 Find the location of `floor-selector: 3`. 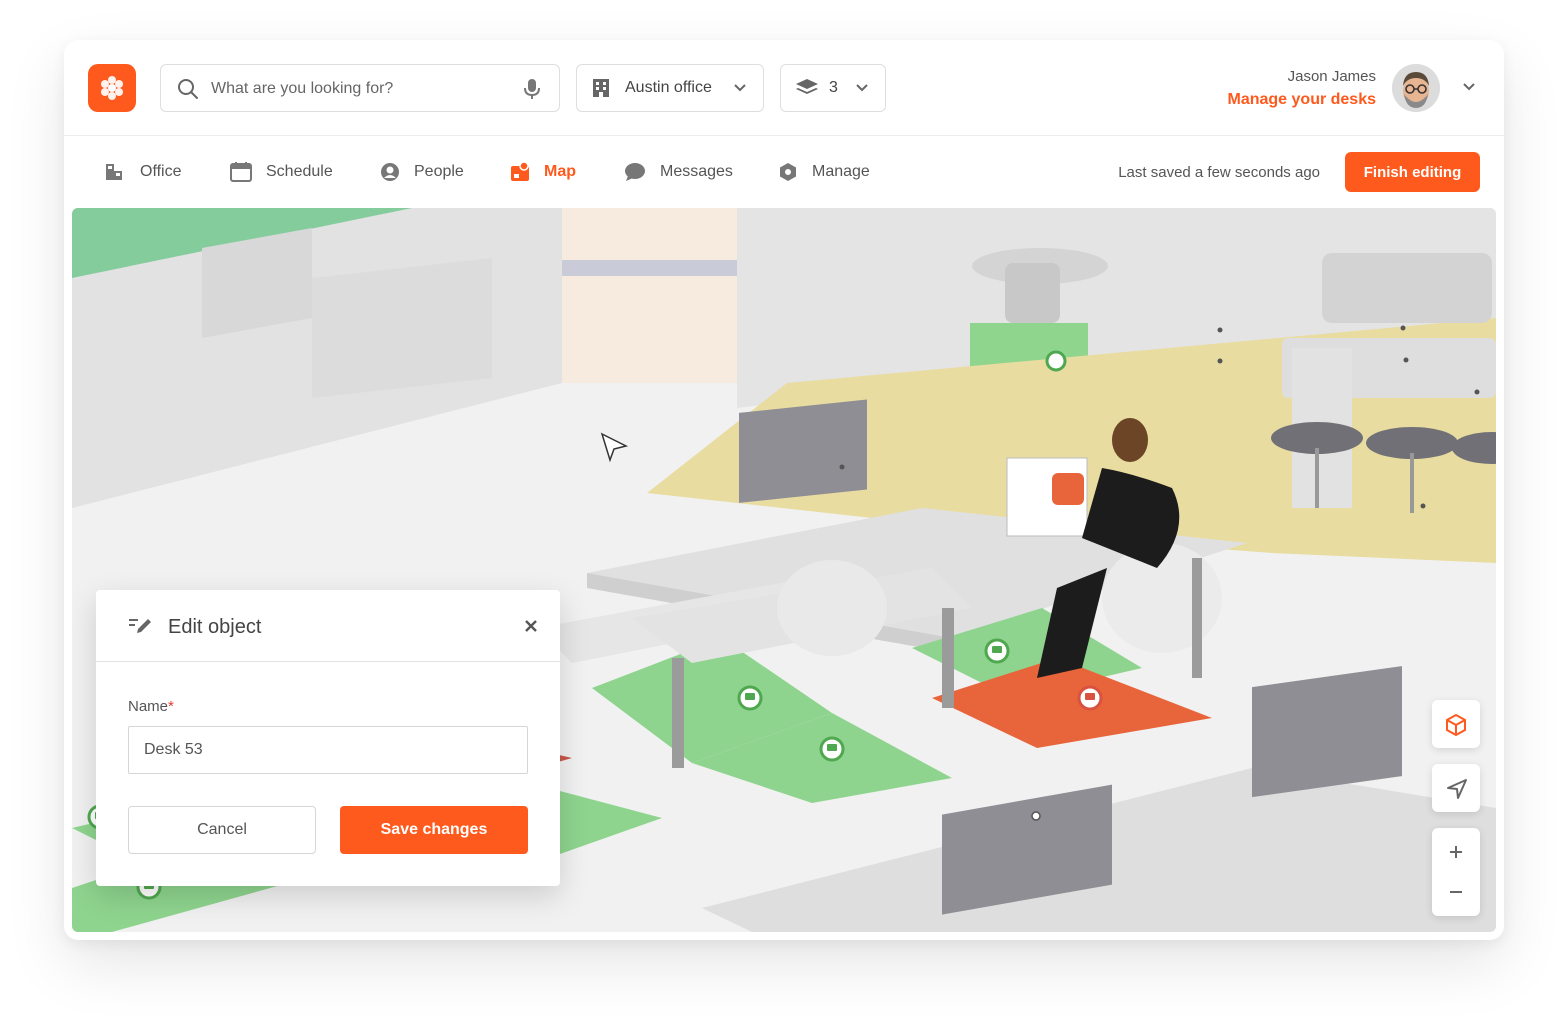

floor-selector: 3 is located at coordinates (833, 88).